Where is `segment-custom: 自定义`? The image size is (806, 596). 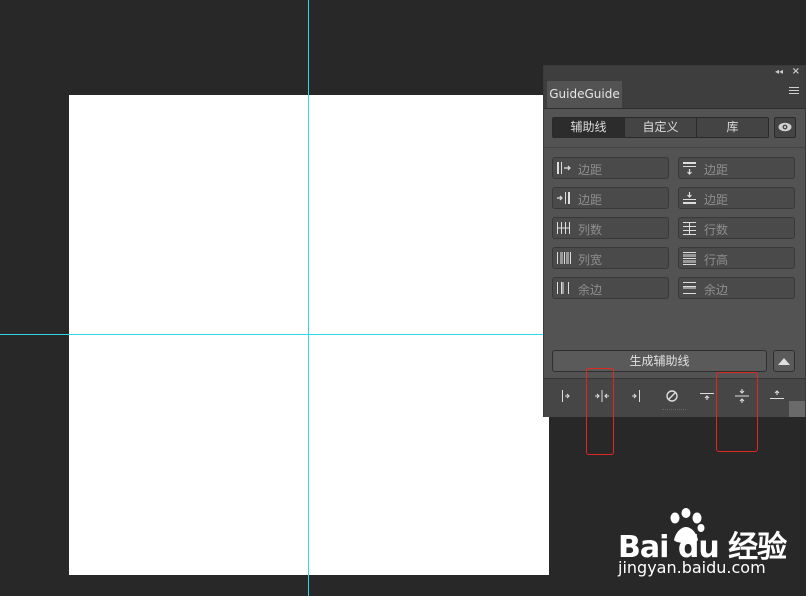 segment-custom: 自定义 is located at coordinates (660, 127).